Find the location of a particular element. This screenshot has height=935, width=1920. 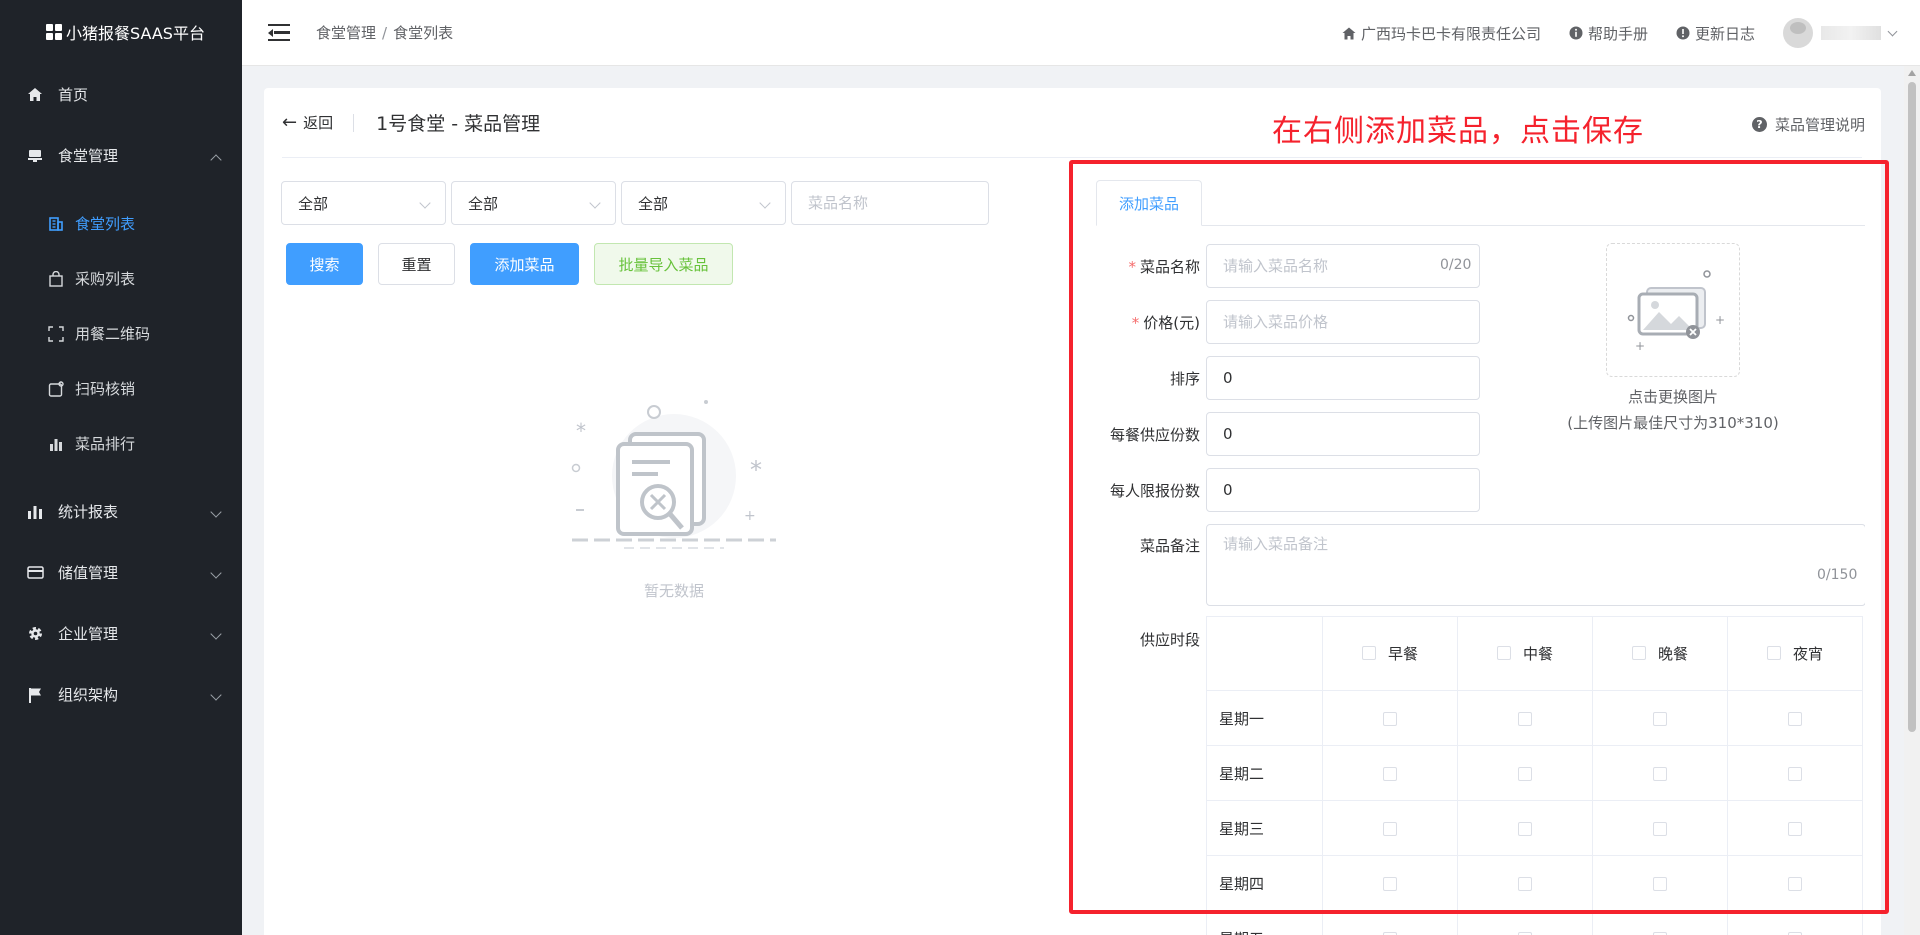

sidebar-item-label: 扫码核销 is located at coordinates (105, 389).